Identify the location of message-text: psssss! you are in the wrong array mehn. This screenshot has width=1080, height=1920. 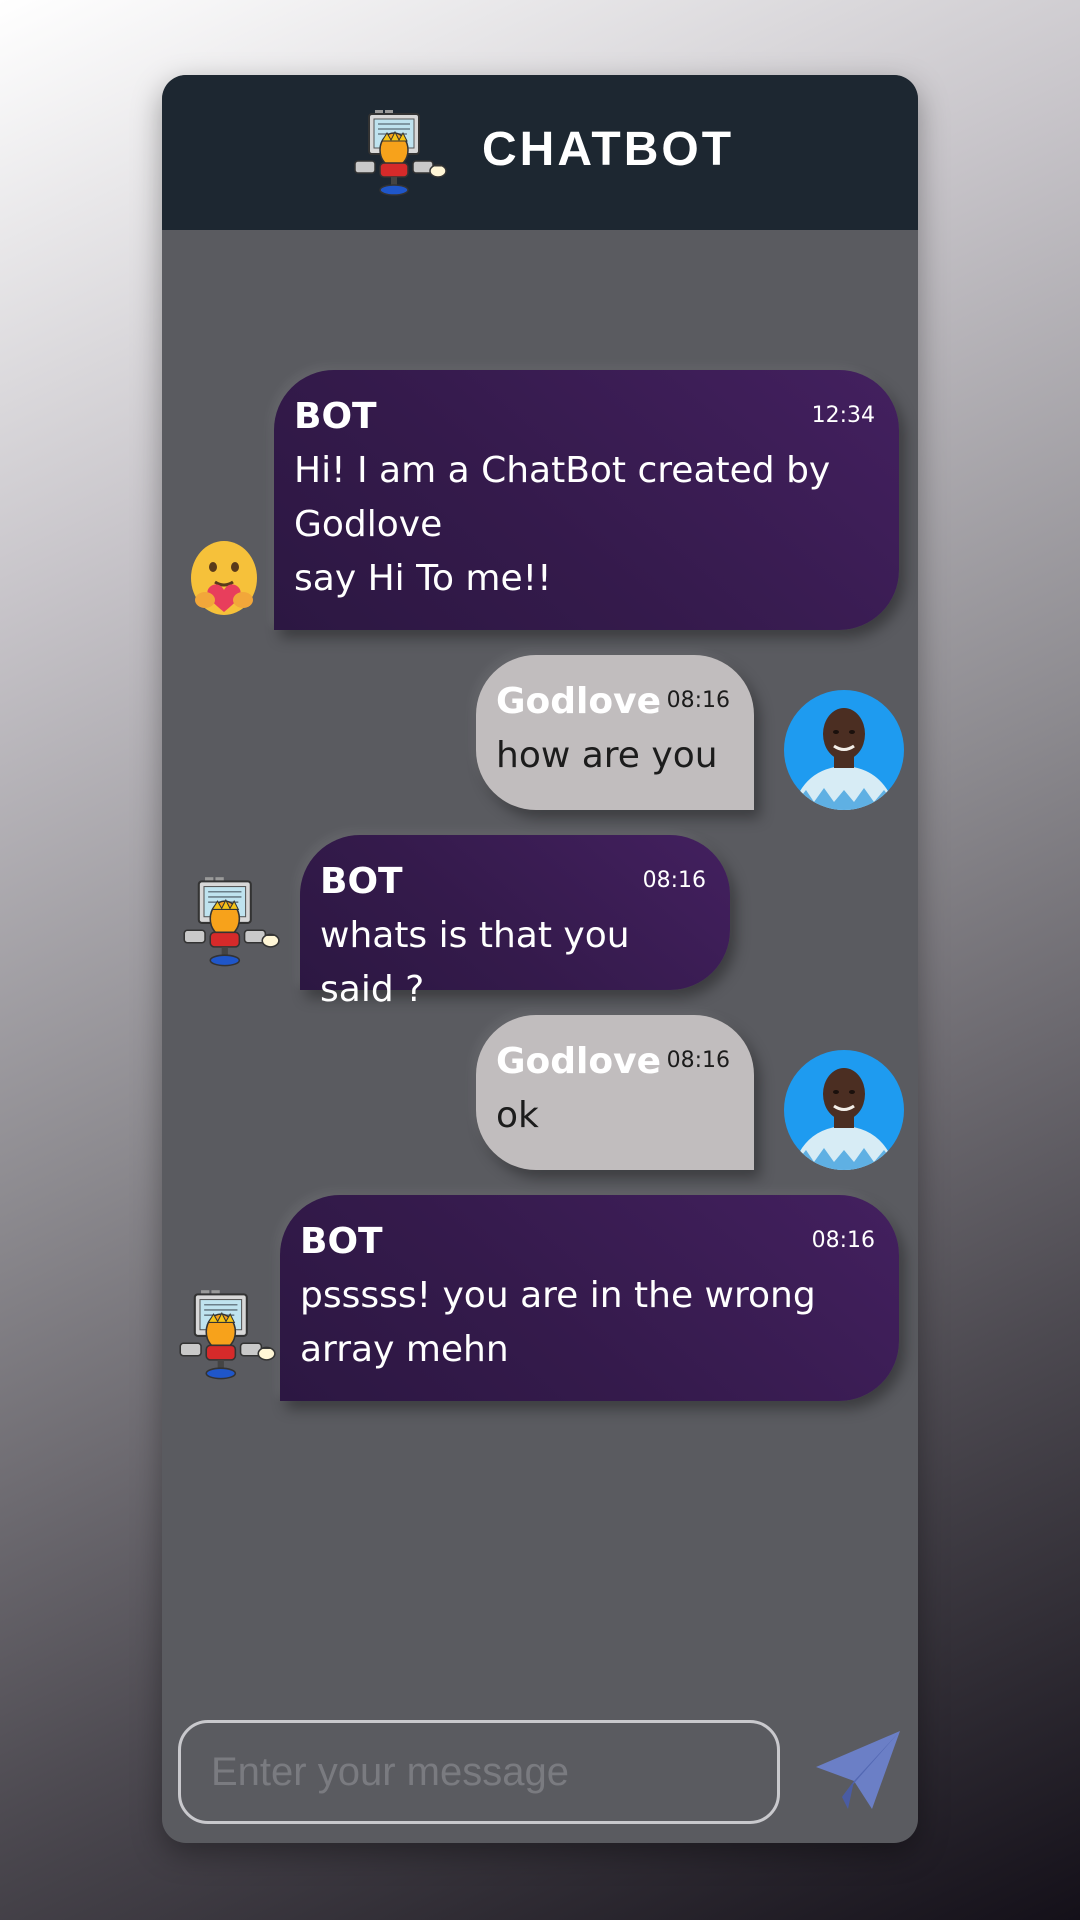
(558, 1322).